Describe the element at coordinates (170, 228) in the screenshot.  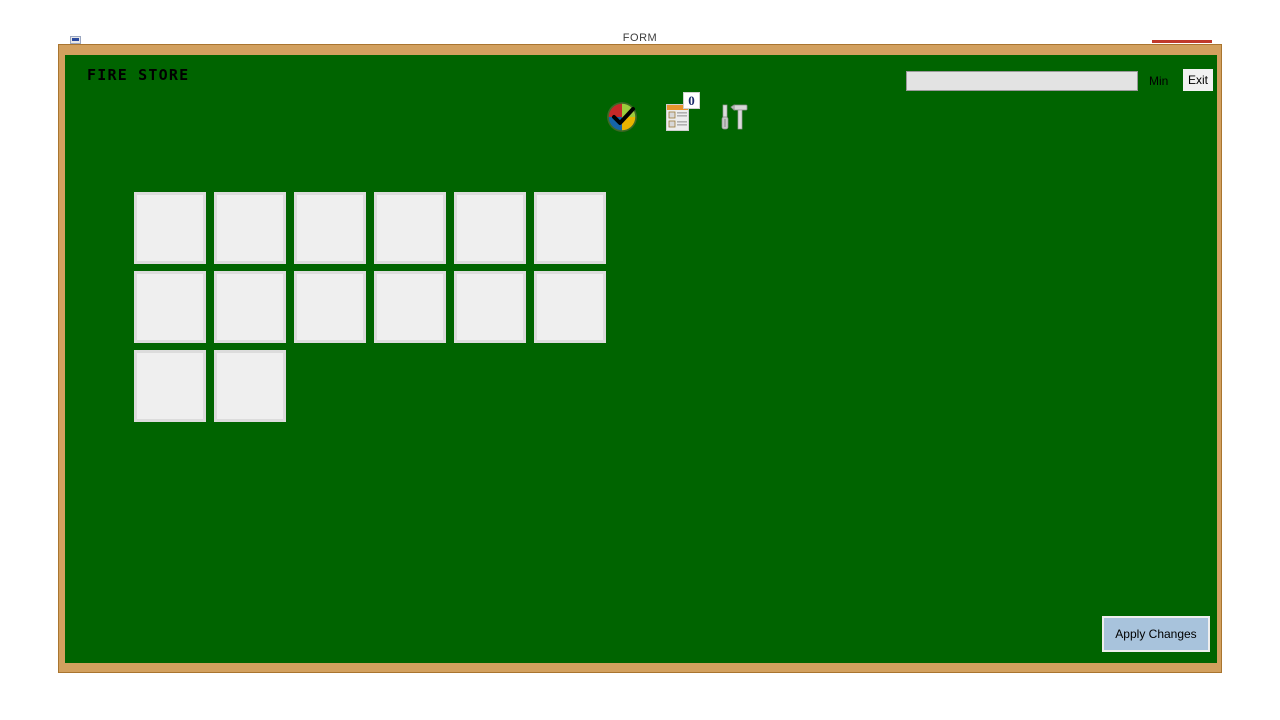
I see `swatch-firebrick` at that location.